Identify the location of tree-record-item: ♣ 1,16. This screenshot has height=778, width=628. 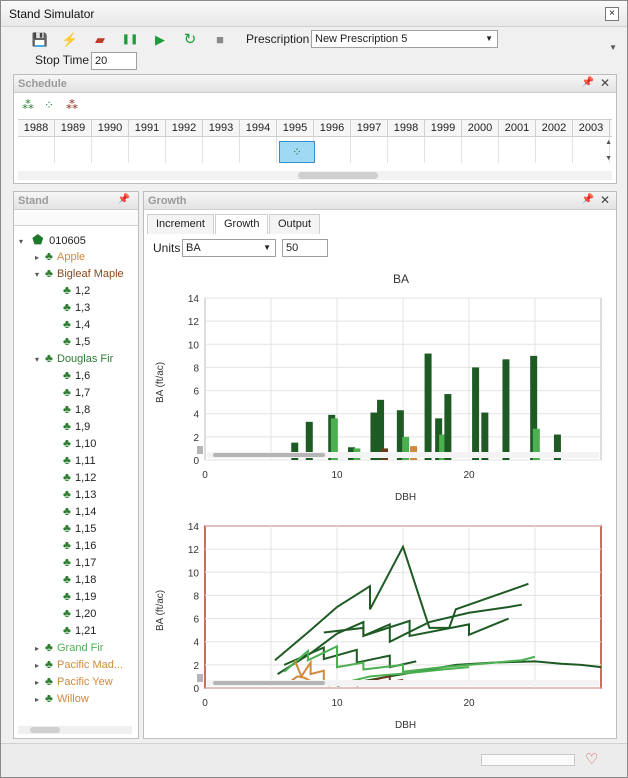
(79, 545).